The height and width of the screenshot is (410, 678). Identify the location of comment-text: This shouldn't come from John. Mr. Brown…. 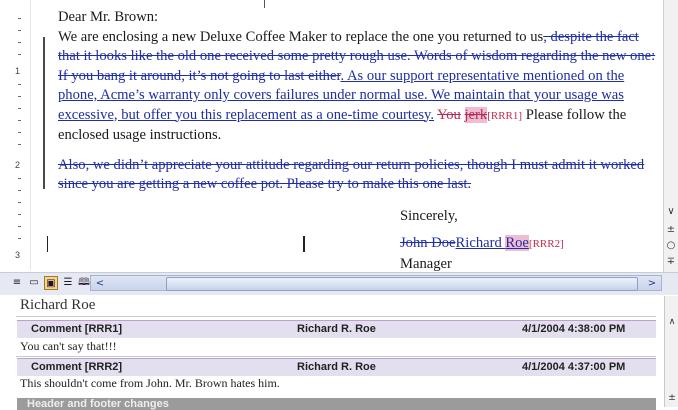
(150, 383).